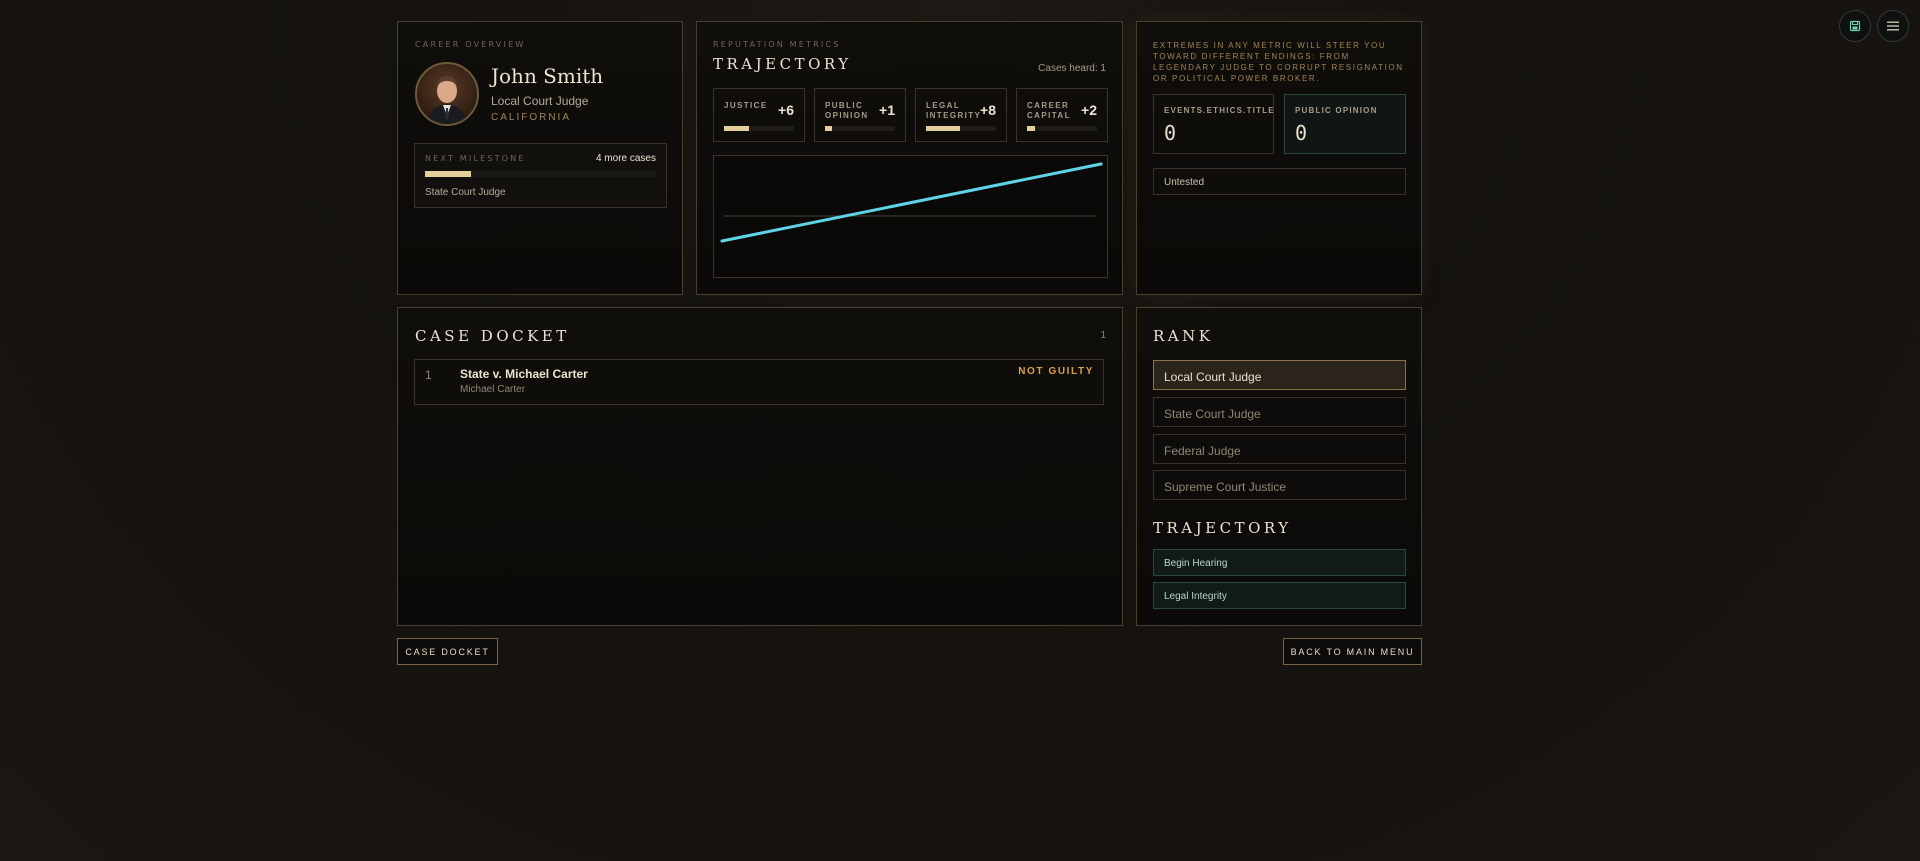 The height and width of the screenshot is (861, 1920). Describe the element at coordinates (465, 192) in the screenshot. I see `milestone-target: State Court Judge` at that location.